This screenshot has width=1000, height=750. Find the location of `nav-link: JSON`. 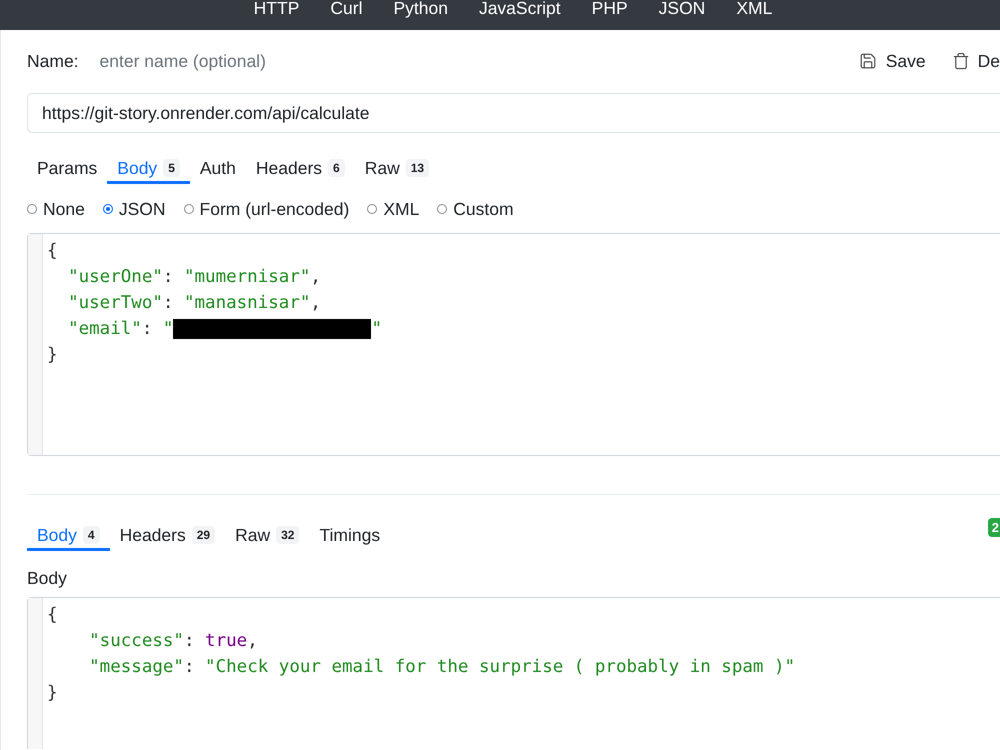

nav-link: JSON is located at coordinates (682, 8).